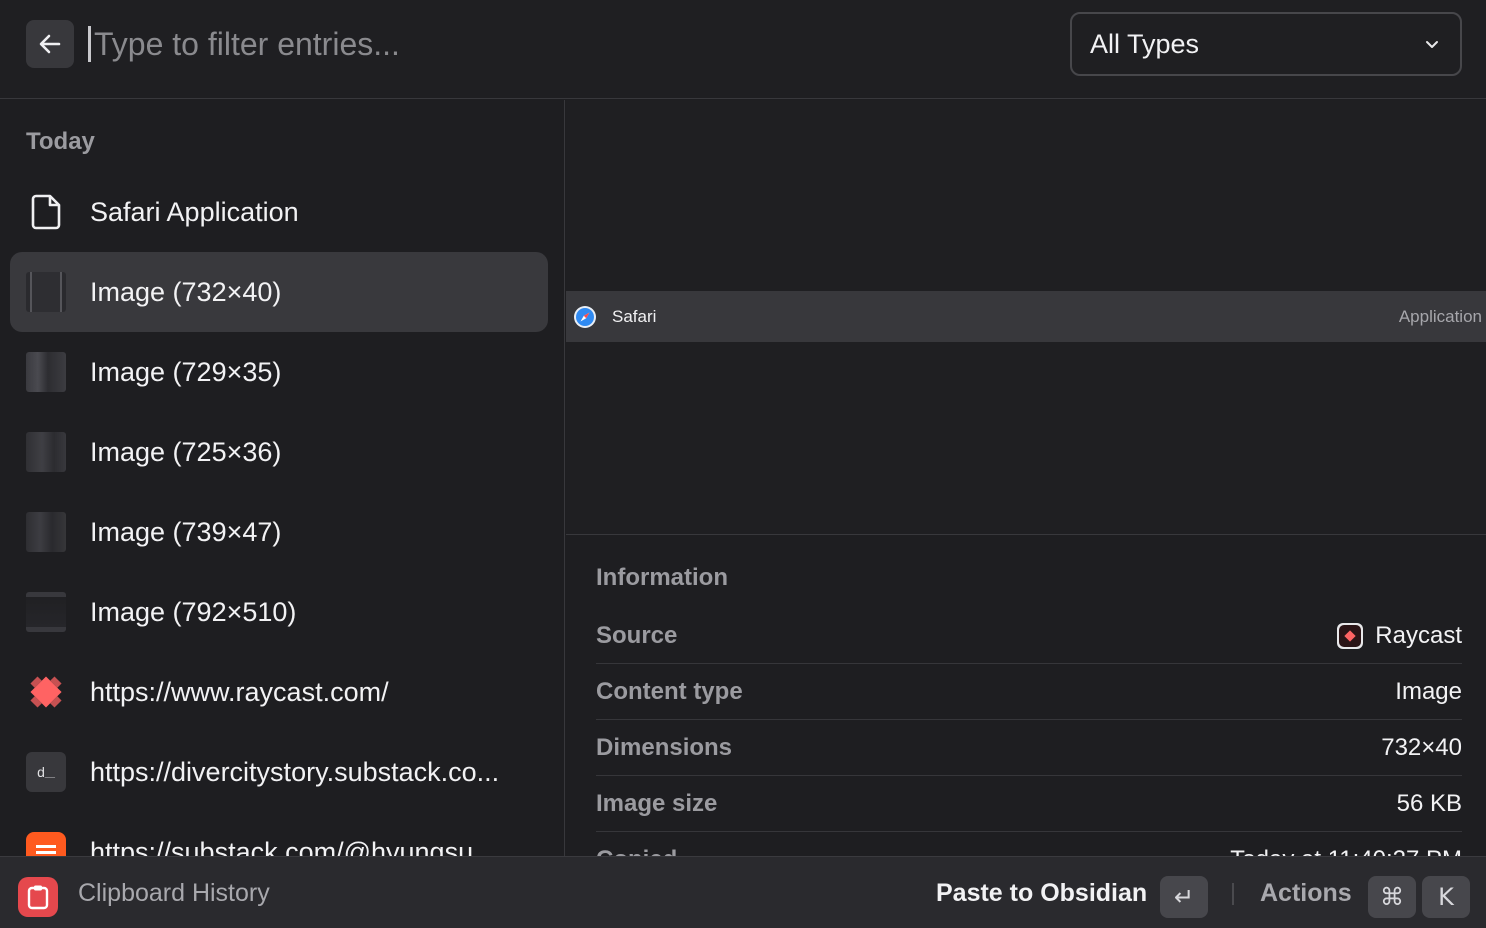  What do you see at coordinates (1440, 316) in the screenshot?
I see `preview-app-kind: Application` at bounding box center [1440, 316].